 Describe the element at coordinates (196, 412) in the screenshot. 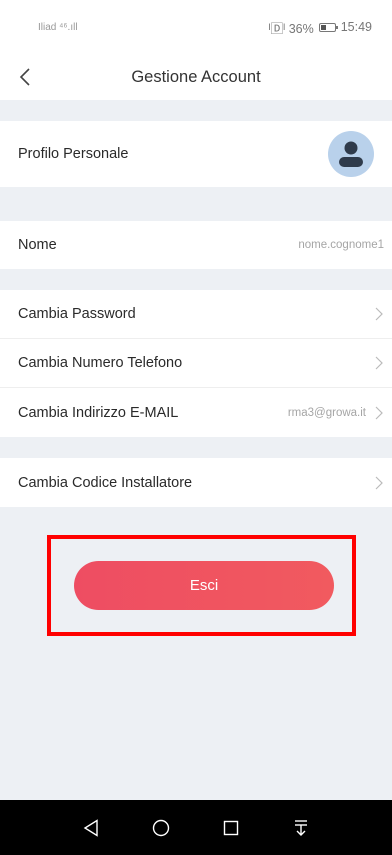

I see `change-email-row: Cambia Indirizzo E-MAIL rma3@growa.it` at that location.